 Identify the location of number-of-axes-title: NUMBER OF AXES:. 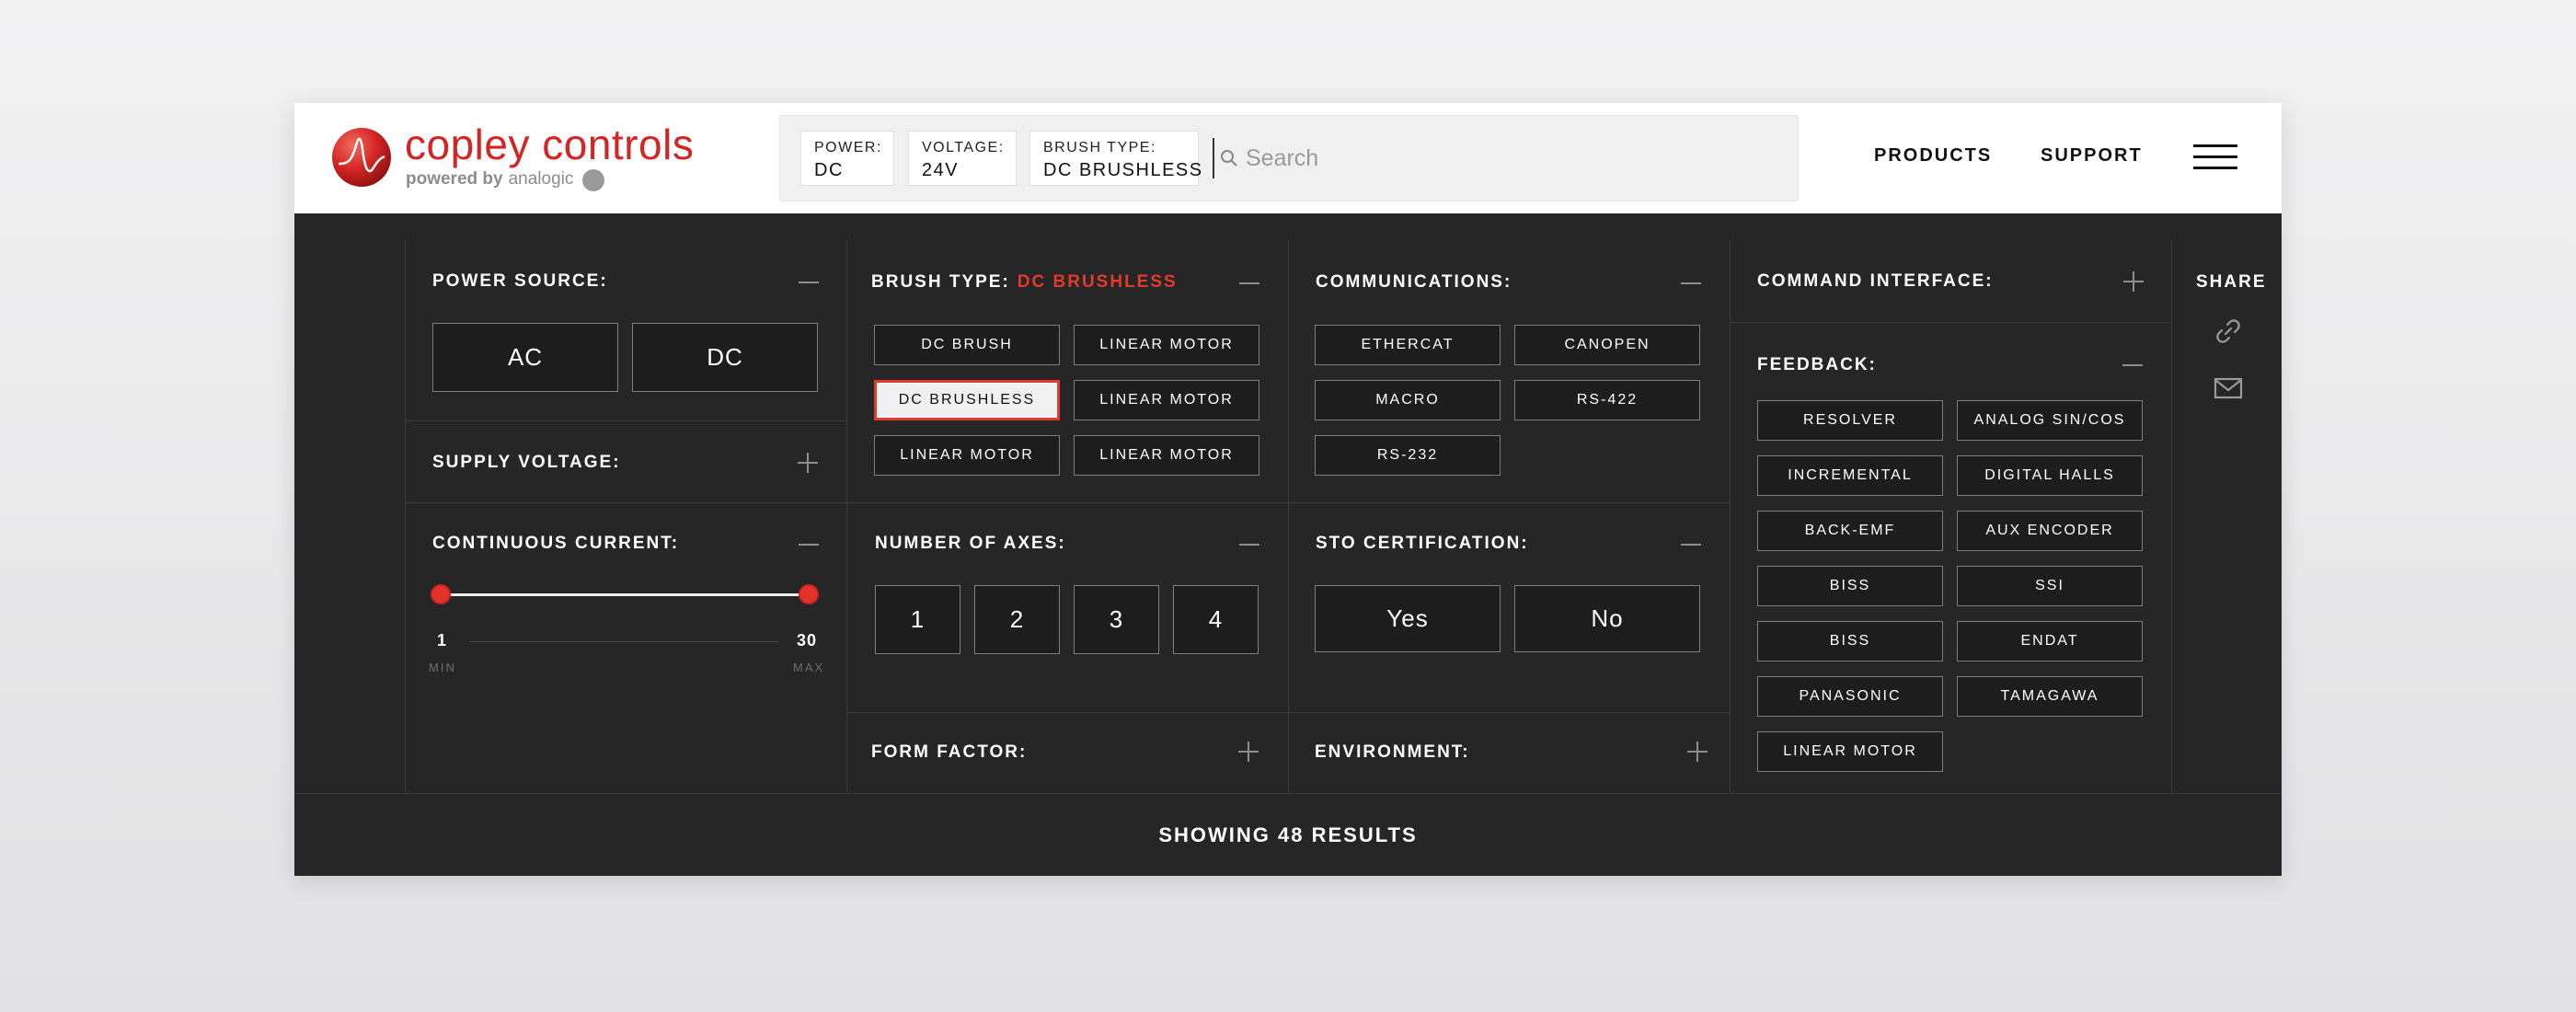
(970, 543).